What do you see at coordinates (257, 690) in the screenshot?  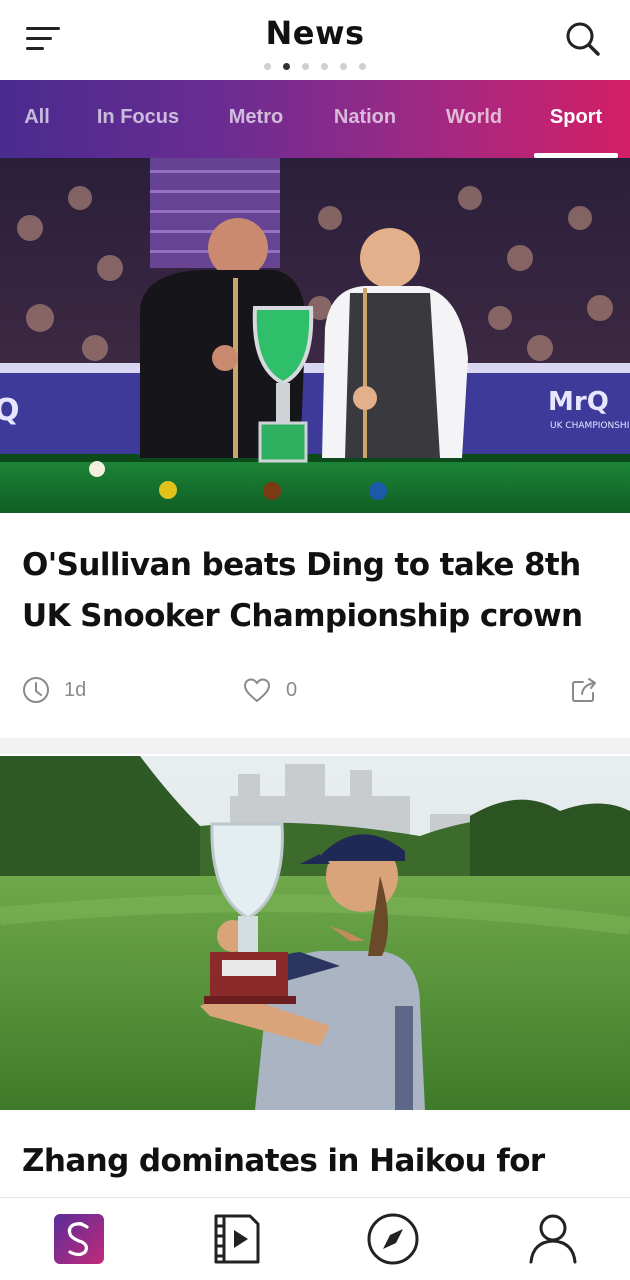 I see `heart-icon` at bounding box center [257, 690].